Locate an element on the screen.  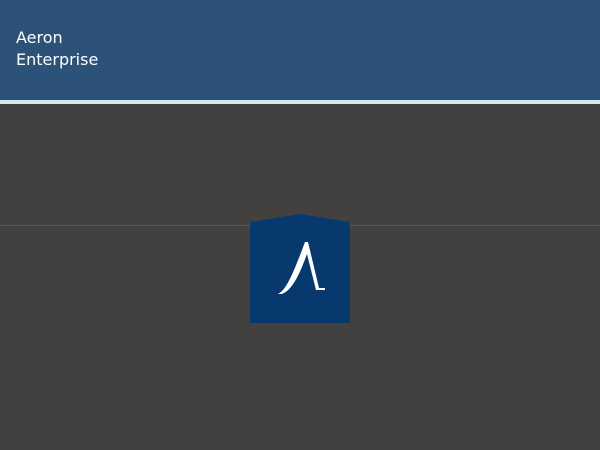
app-title-line1: Aeron is located at coordinates (39, 37).